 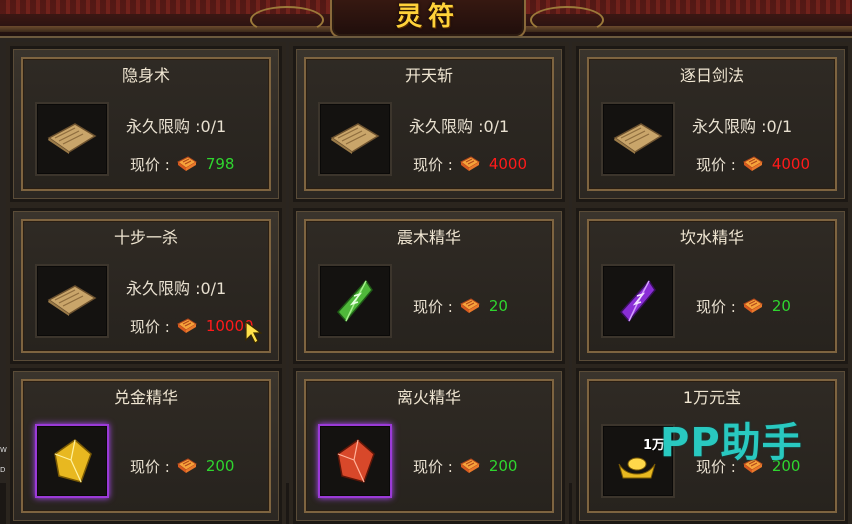 What do you see at coordinates (5, 460) in the screenshot?
I see `side-marks: W D` at bounding box center [5, 460].